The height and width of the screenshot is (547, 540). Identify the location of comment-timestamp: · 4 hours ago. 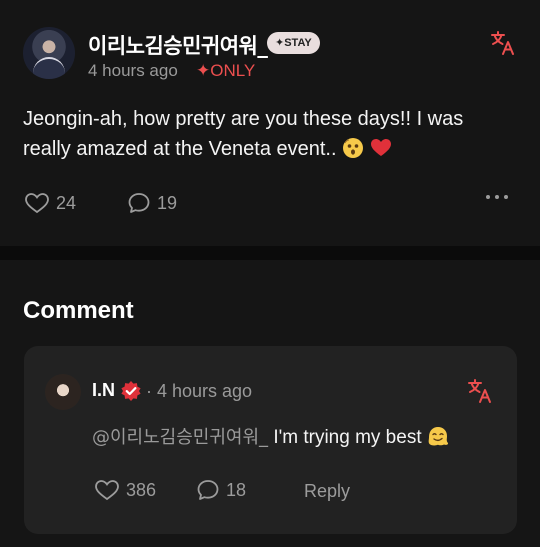
(199, 391).